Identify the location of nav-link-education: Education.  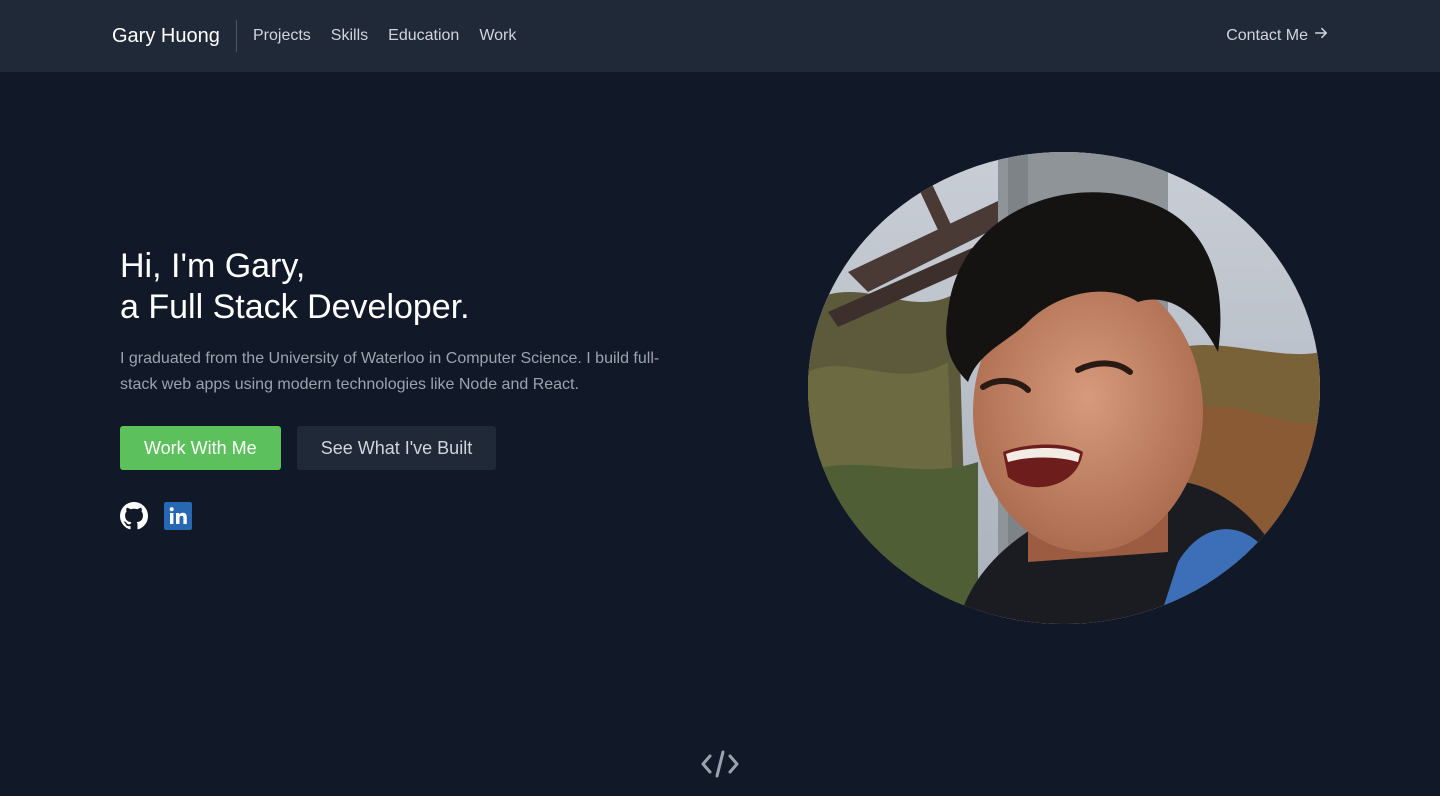
(423, 36).